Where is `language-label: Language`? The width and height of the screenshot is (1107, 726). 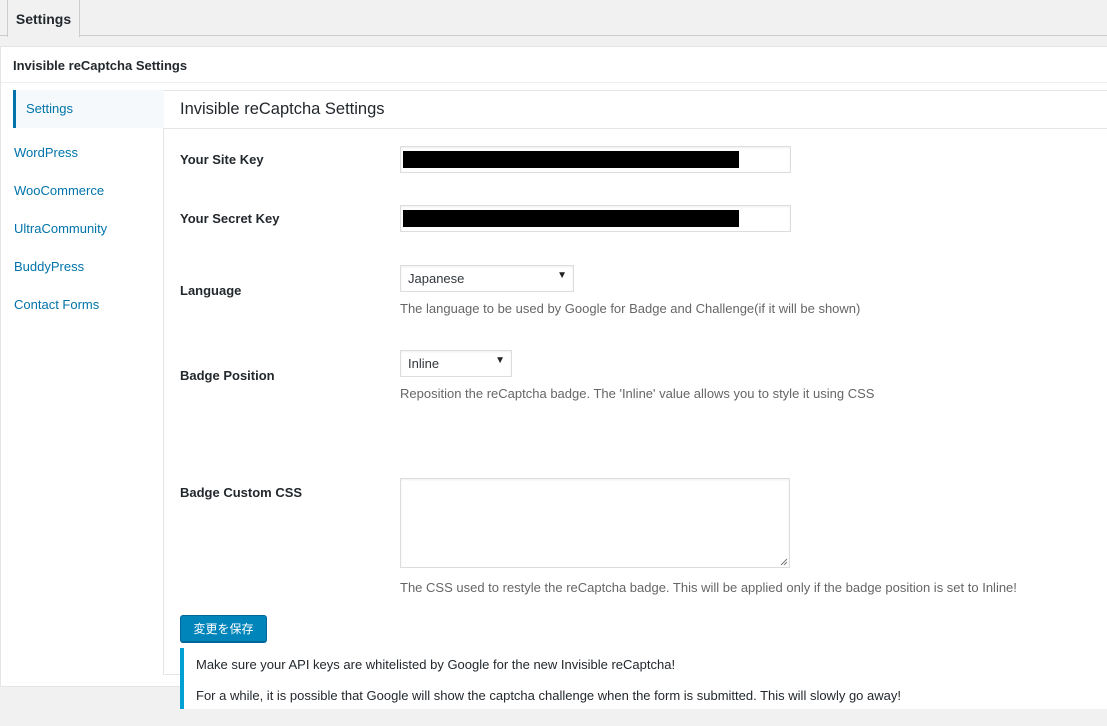
language-label: Language is located at coordinates (211, 290).